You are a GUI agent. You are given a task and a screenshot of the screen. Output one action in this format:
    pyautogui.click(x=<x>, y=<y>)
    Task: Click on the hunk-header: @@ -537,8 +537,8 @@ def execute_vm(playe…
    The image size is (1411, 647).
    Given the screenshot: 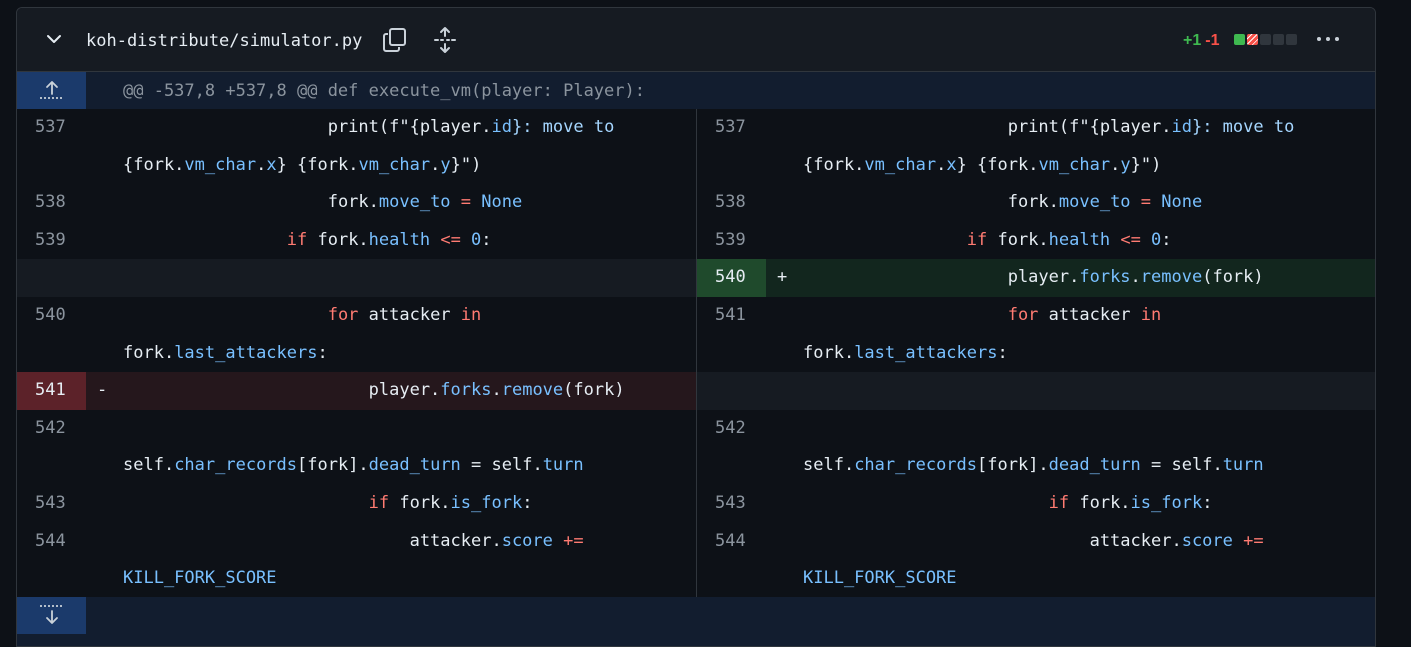 What is the action you would take?
    pyautogui.click(x=696, y=90)
    